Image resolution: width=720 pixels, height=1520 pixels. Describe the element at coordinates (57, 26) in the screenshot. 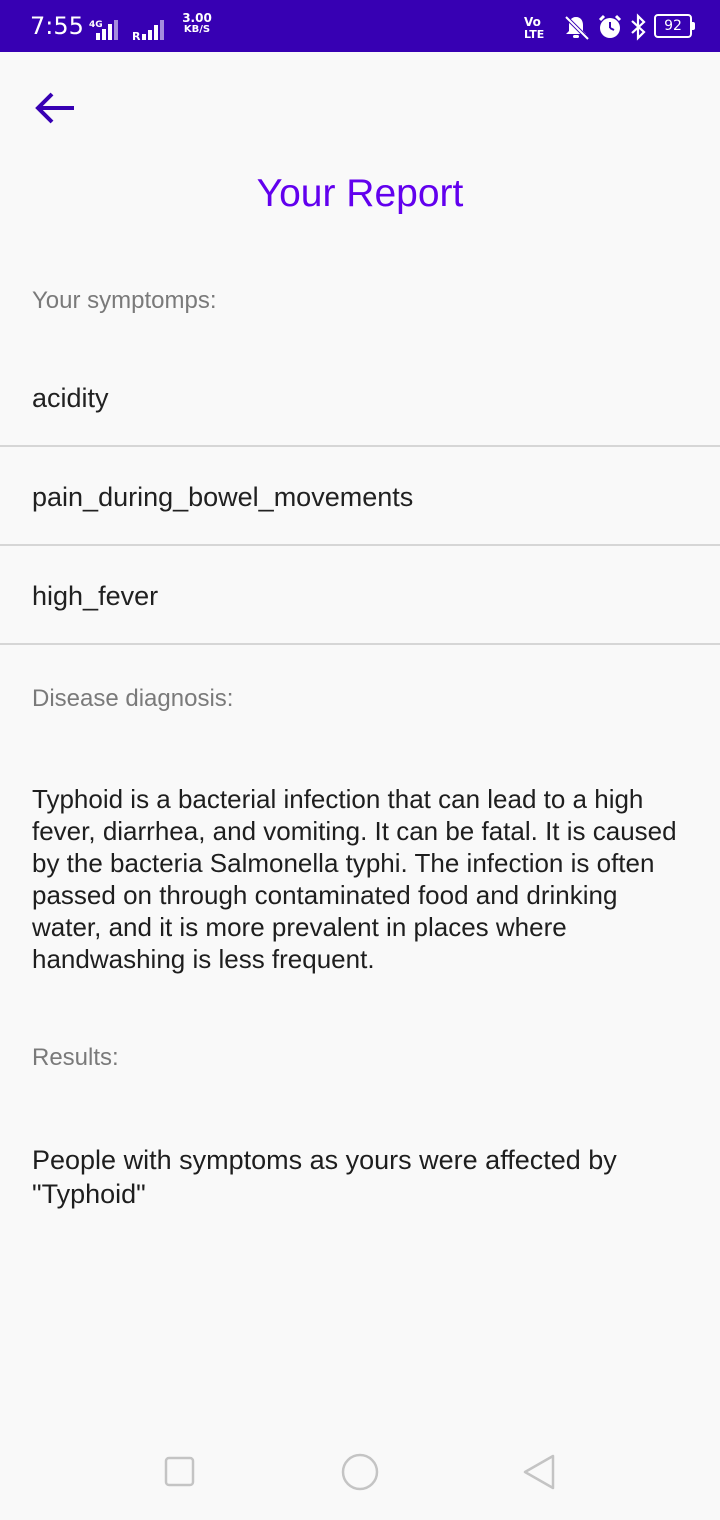

I see `status-time: 7:55` at that location.